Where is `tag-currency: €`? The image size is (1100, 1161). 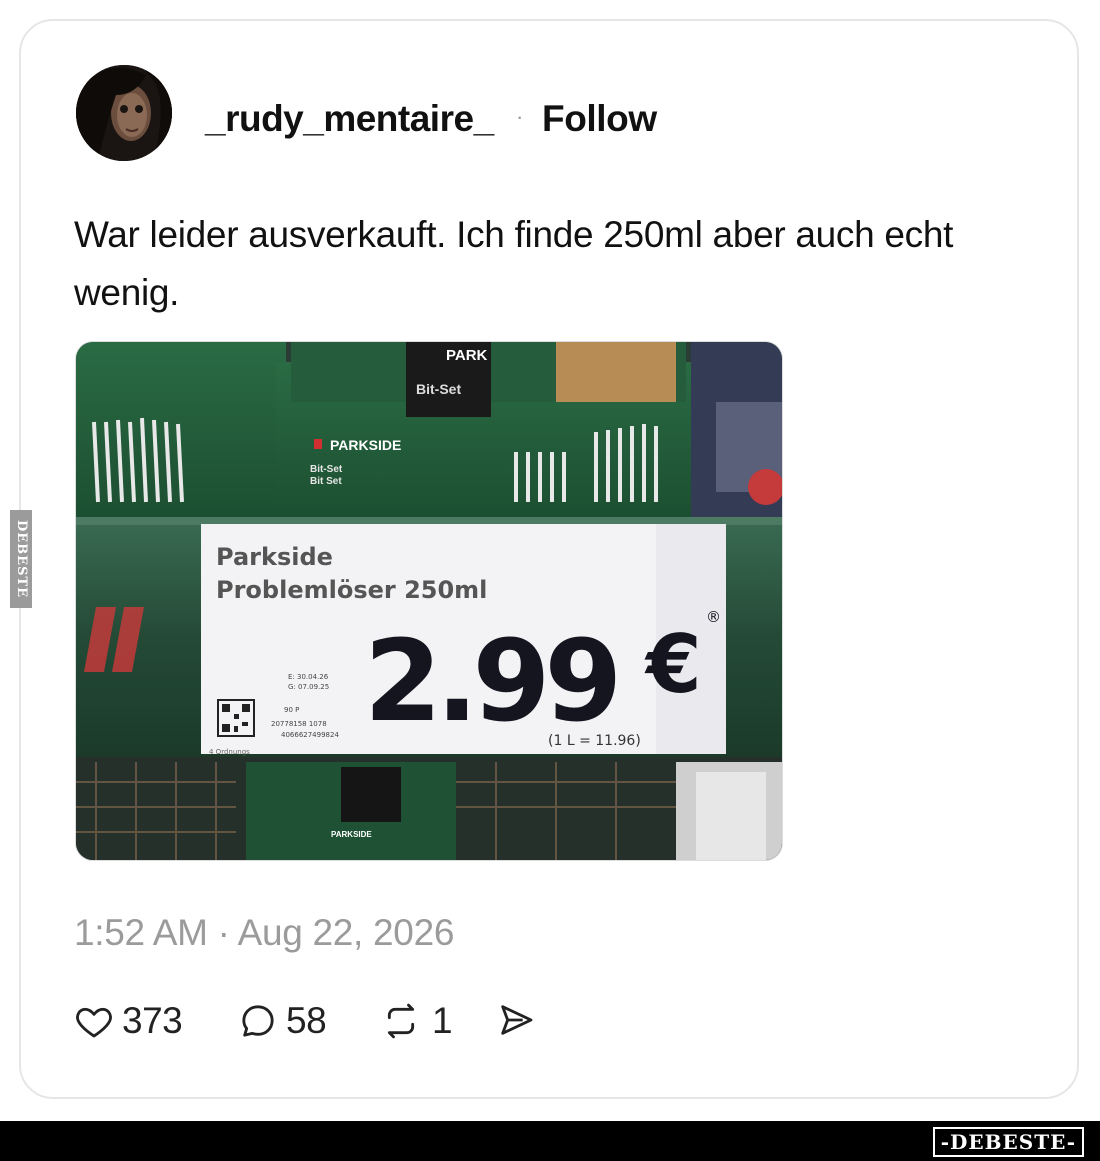 tag-currency: € is located at coordinates (673, 664).